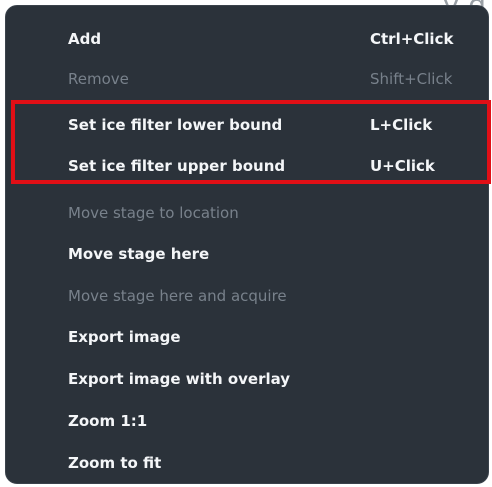 This screenshot has height=487, width=492. What do you see at coordinates (247, 421) in the screenshot?
I see `menu-item-zoom-1-1: Zoom 1:1` at bounding box center [247, 421].